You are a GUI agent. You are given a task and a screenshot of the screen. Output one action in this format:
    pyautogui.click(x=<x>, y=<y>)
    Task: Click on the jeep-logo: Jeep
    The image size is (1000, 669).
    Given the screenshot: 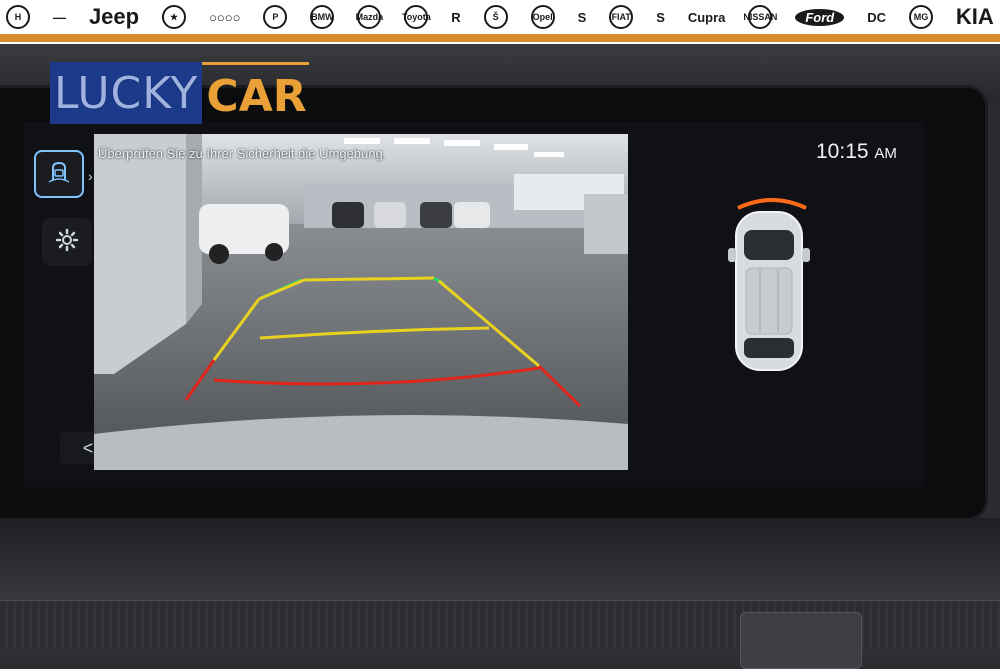 What is the action you would take?
    pyautogui.click(x=114, y=16)
    